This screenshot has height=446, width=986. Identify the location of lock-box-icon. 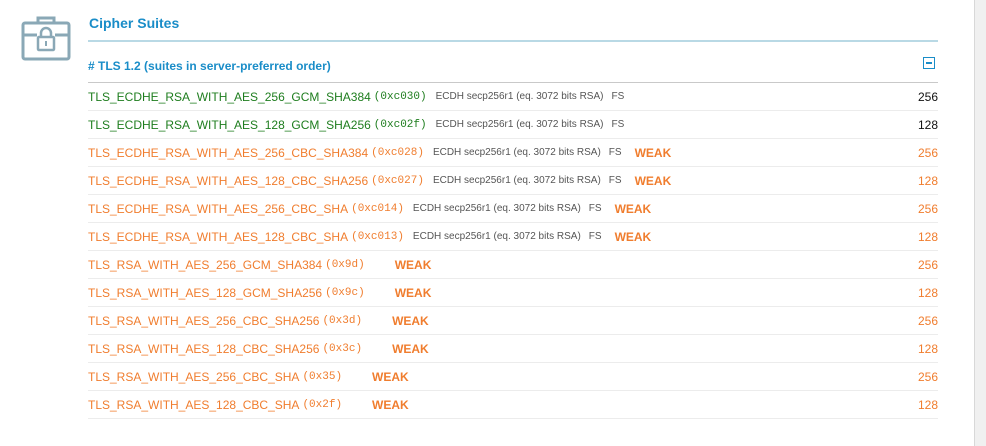
(46, 38).